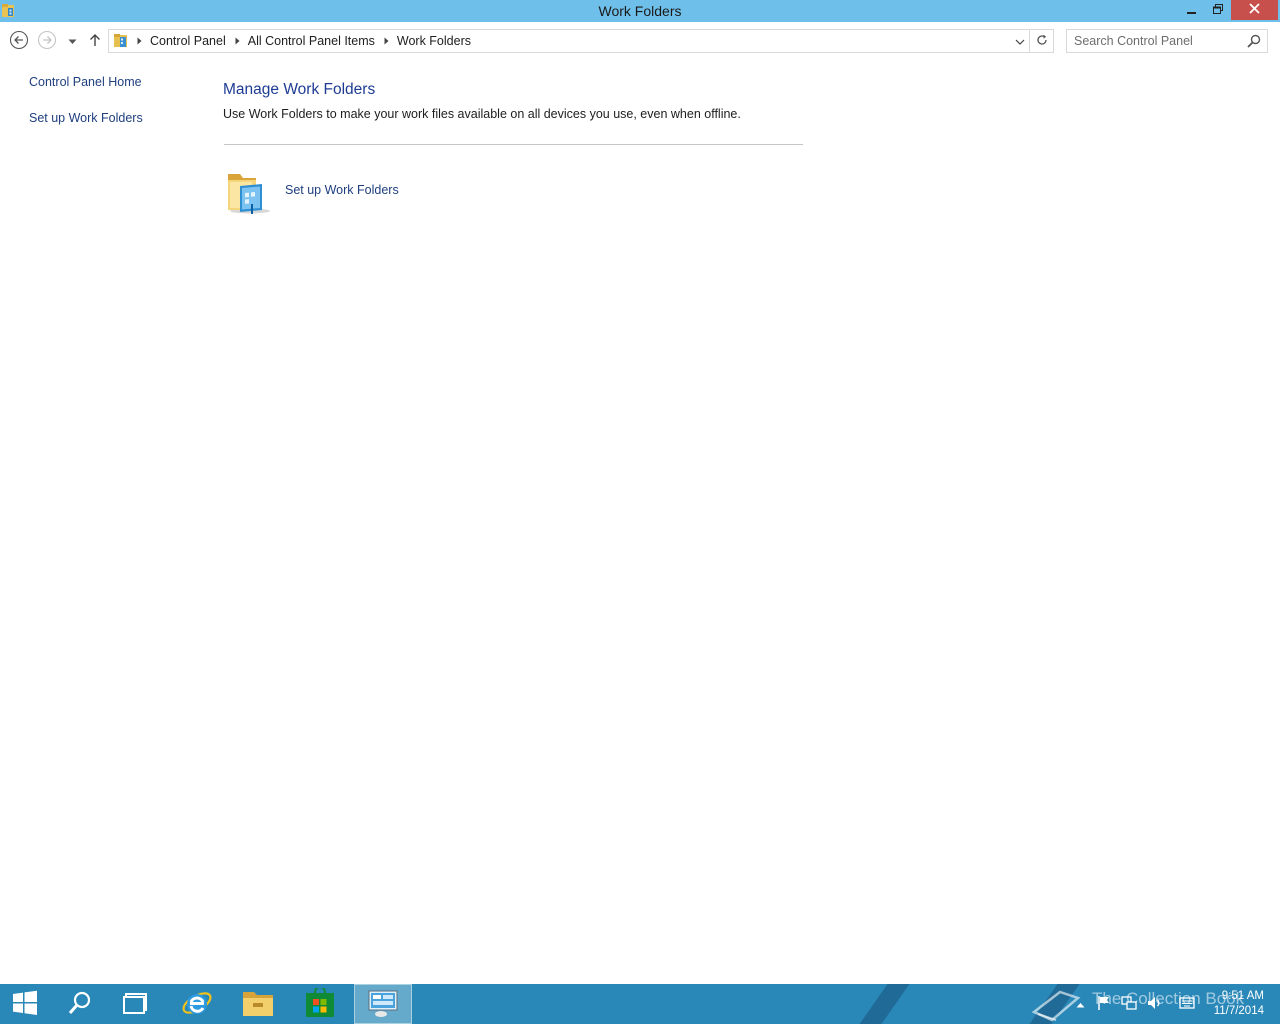 This screenshot has height=1024, width=1280. Describe the element at coordinates (513, 144) in the screenshot. I see `divider` at that location.